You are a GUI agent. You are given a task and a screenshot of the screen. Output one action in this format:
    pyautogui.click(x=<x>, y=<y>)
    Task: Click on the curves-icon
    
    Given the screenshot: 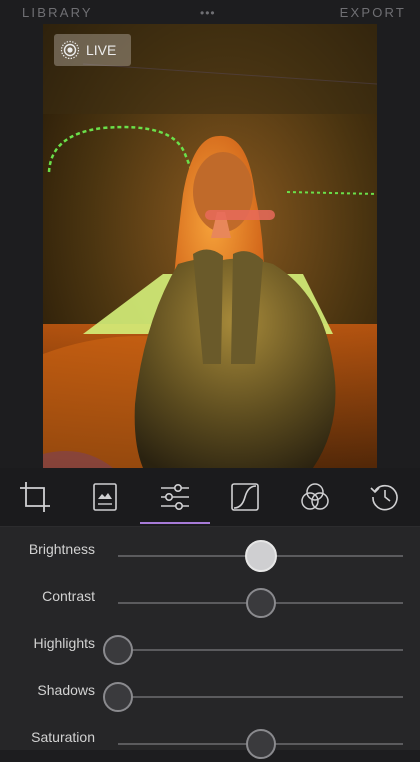 What is the action you would take?
    pyautogui.click(x=245, y=497)
    